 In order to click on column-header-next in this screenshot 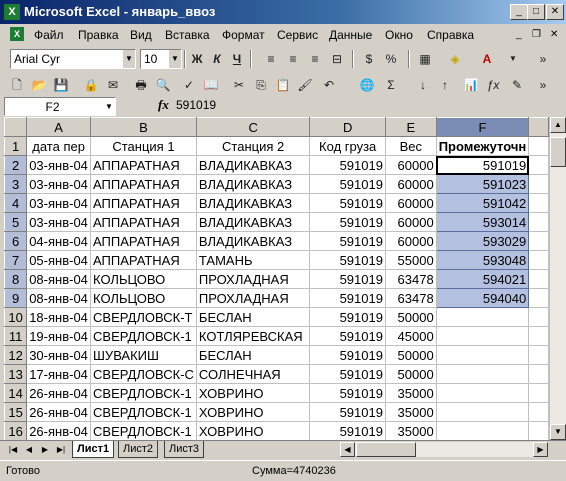, I will do `click(538, 127)`.